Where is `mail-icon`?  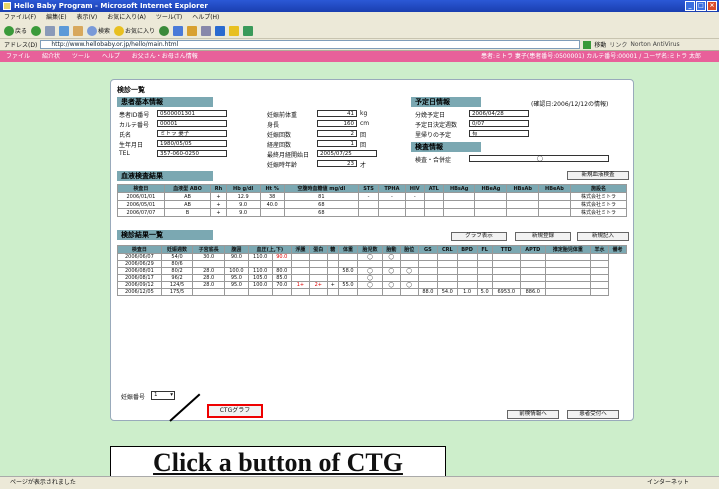 mail-icon is located at coordinates (192, 30).